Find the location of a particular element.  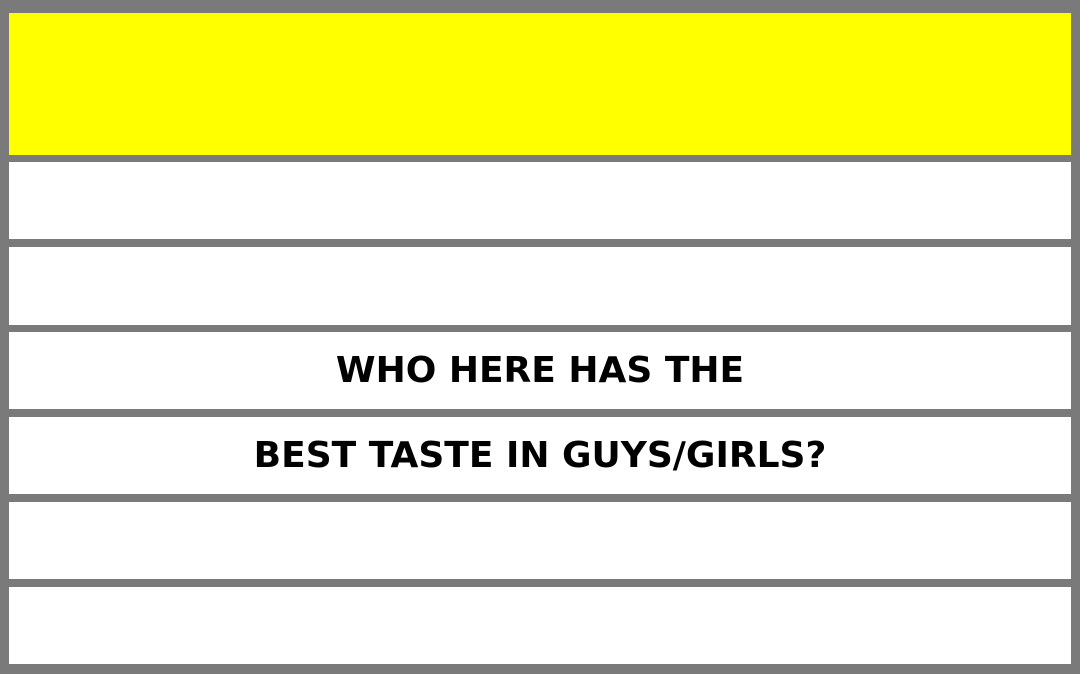

ruled-row-4: BEST TASTE IN GUYS/GIRLS? is located at coordinates (540, 455).